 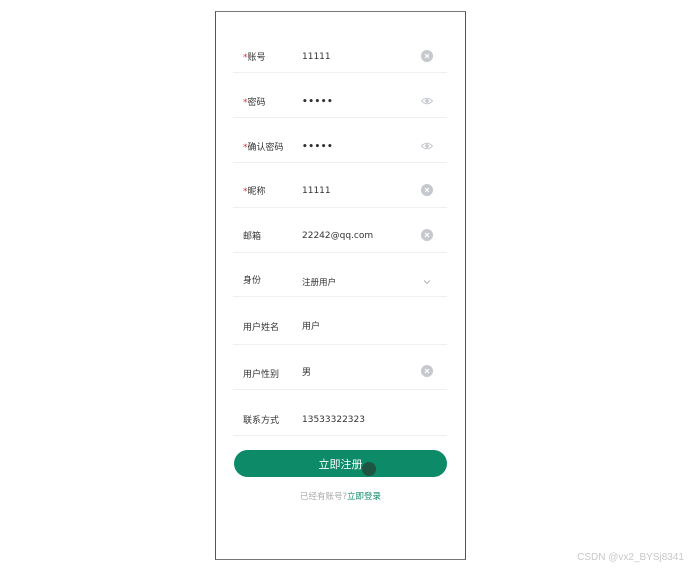 I want to click on email-row: 邮箱 22242@qq.com, so click(x=340, y=238).